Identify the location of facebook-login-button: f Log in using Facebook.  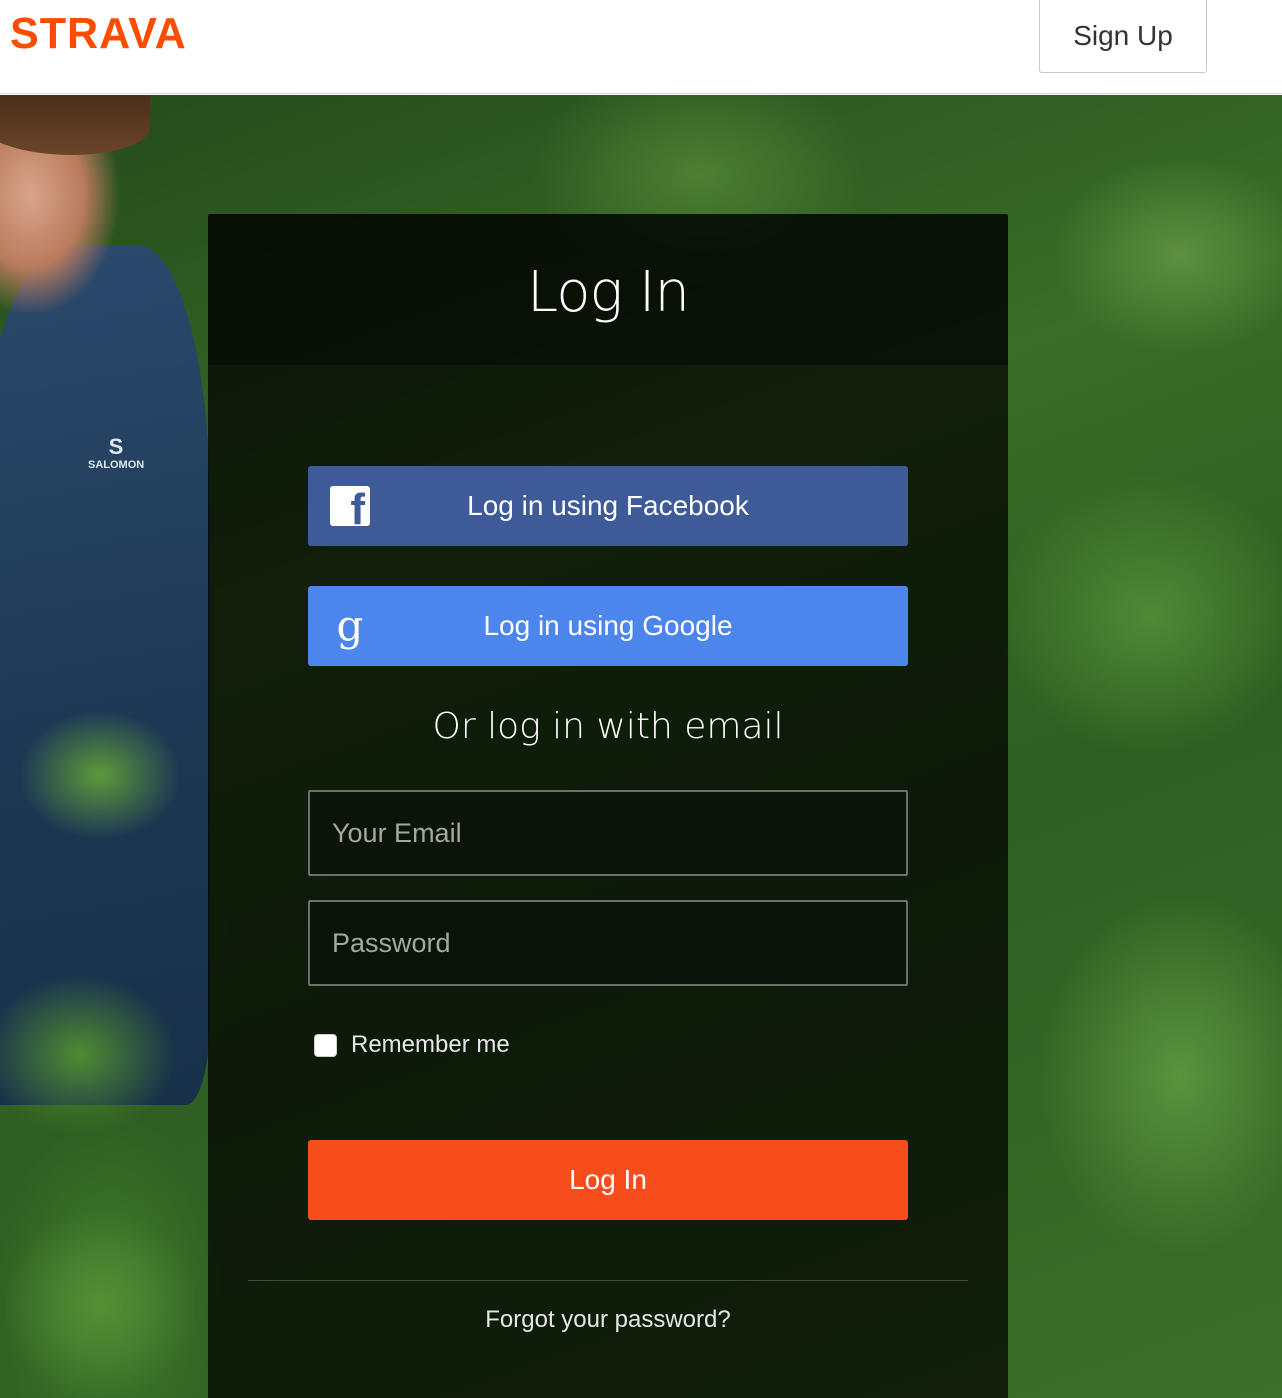
(608, 506).